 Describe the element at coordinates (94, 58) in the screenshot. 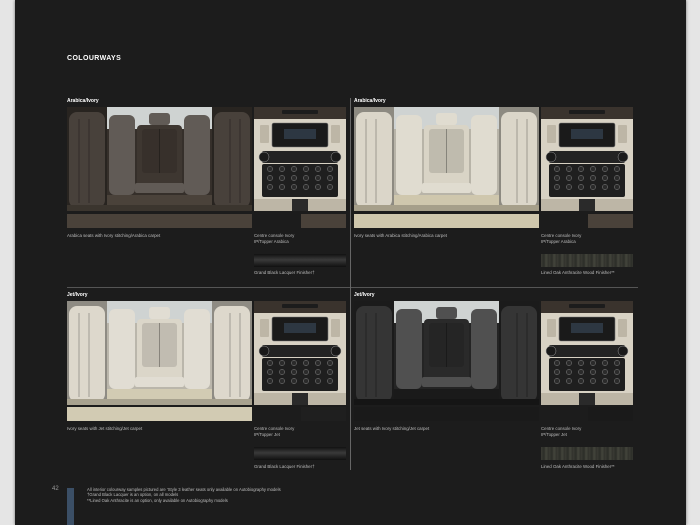

I see `page-heading: COLOURWAYS` at that location.